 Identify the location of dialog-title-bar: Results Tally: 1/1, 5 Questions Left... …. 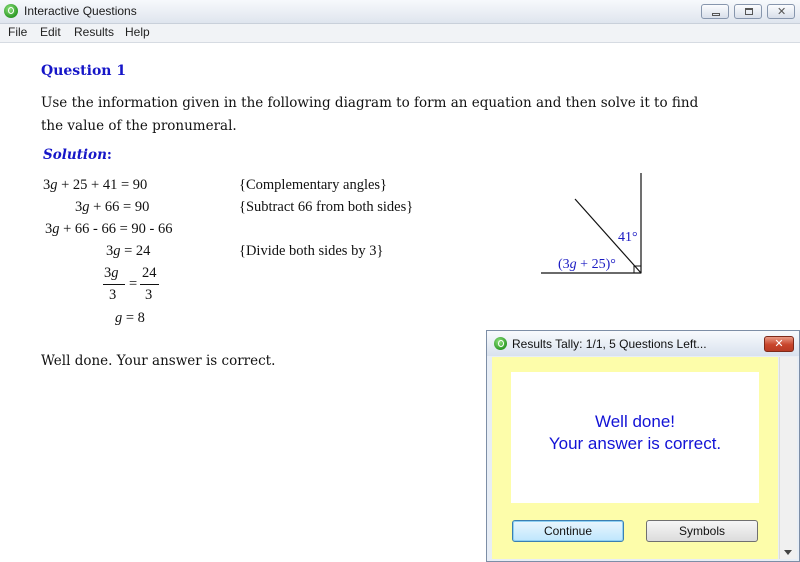
(643, 343).